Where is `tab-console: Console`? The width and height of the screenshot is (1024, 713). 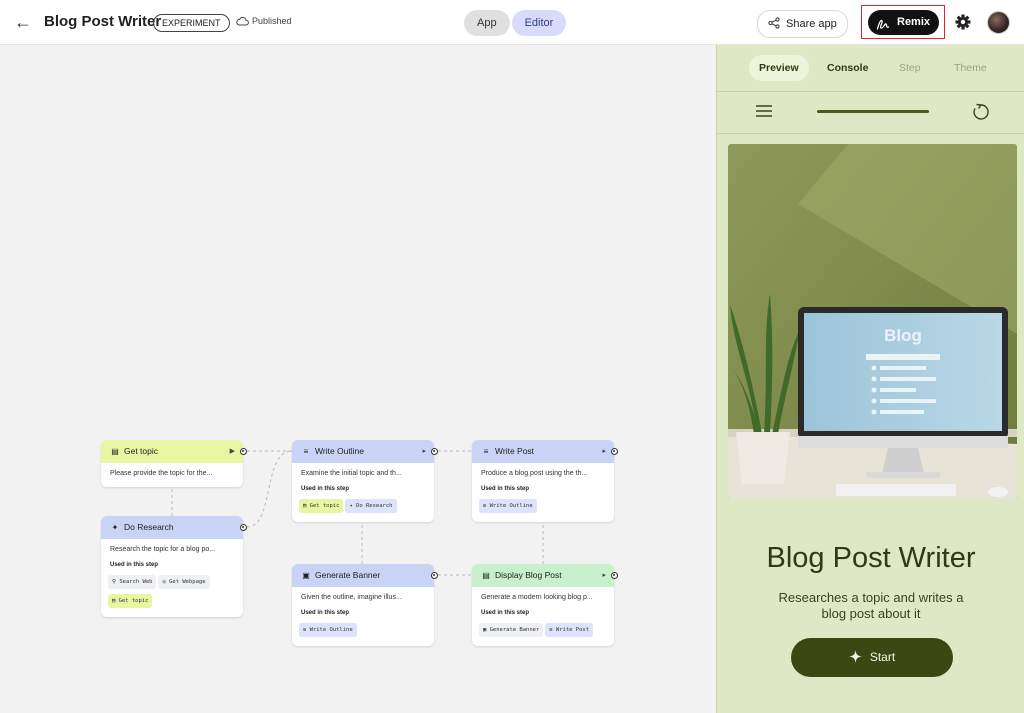 tab-console: Console is located at coordinates (847, 68).